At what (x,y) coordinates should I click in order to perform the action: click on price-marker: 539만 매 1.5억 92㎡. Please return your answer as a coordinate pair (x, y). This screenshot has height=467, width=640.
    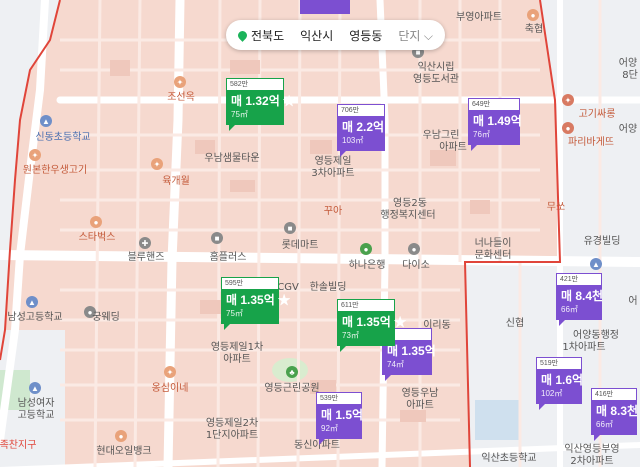
    Looking at the image, I should click on (339, 418).